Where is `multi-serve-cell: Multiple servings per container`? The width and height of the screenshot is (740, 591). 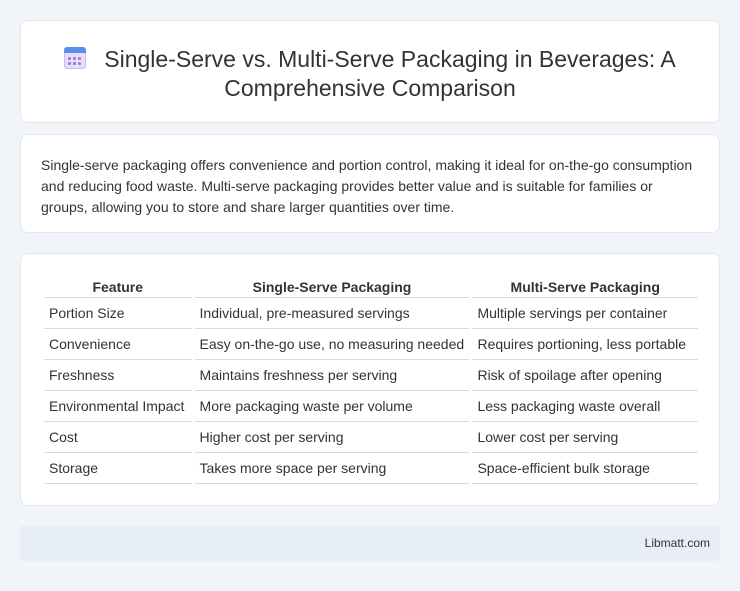 multi-serve-cell: Multiple servings per container is located at coordinates (585, 313).